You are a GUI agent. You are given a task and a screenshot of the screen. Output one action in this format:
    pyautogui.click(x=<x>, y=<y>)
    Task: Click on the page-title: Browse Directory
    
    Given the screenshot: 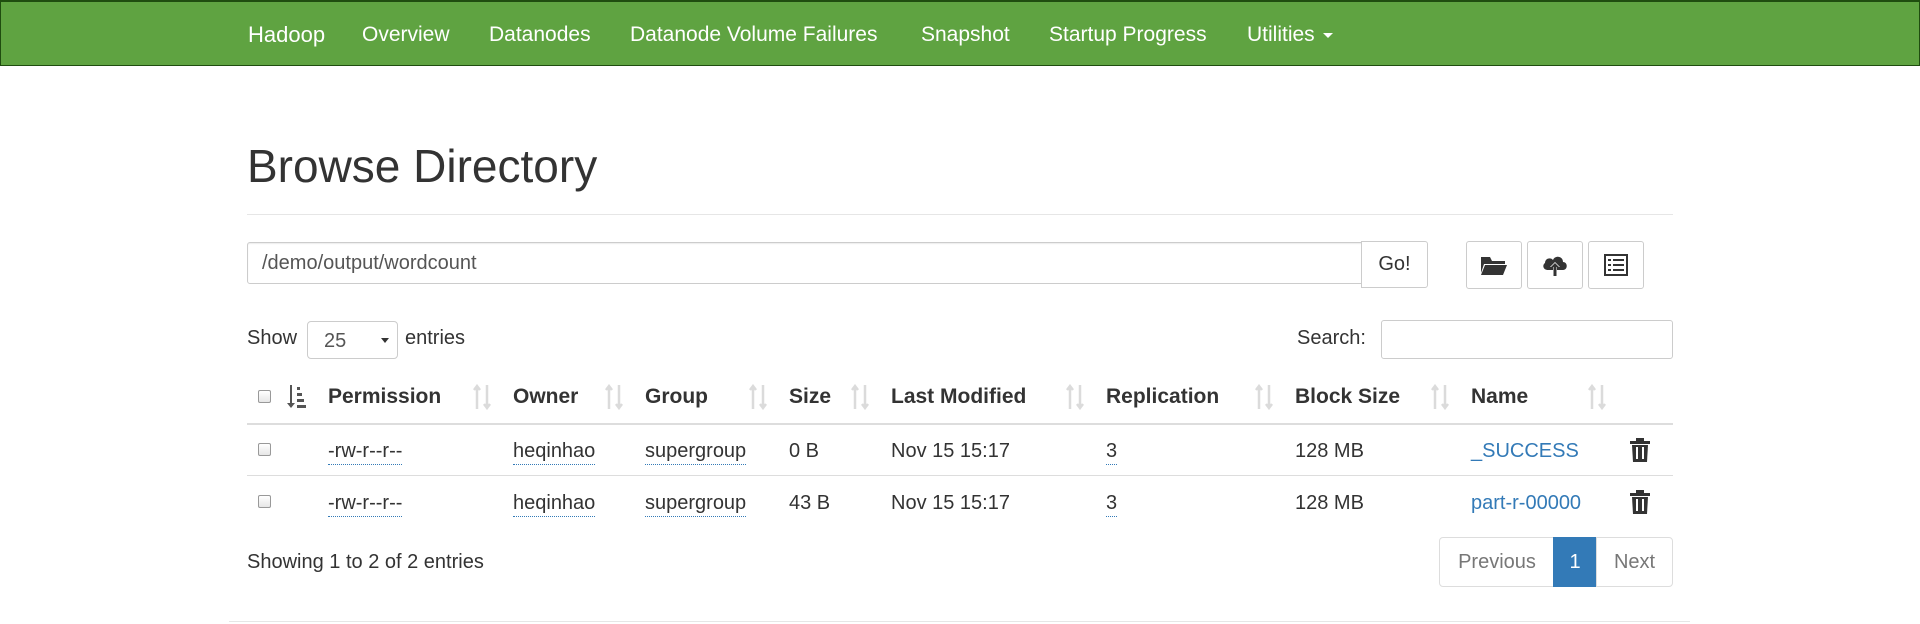 What is the action you would take?
    pyautogui.click(x=422, y=166)
    